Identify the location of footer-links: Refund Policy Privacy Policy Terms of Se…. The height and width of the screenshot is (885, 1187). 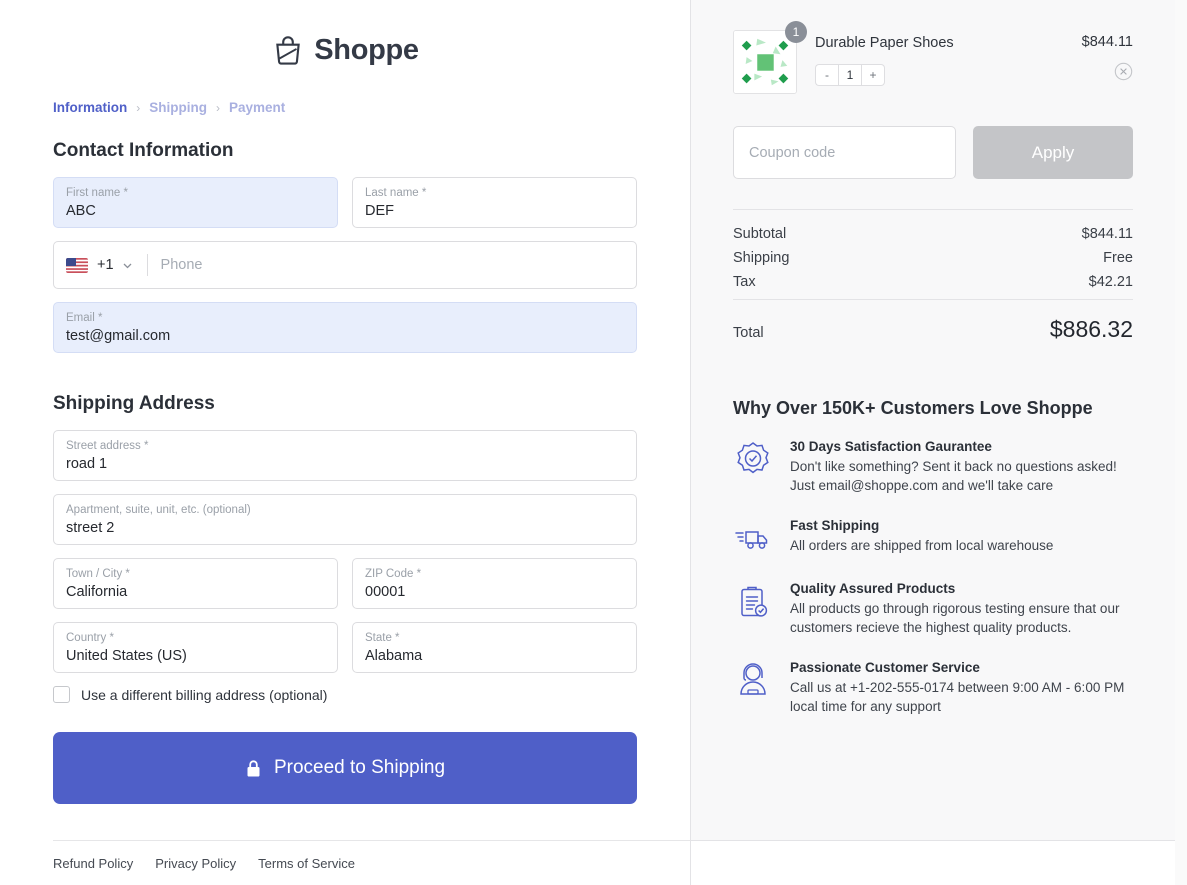
(371, 862).